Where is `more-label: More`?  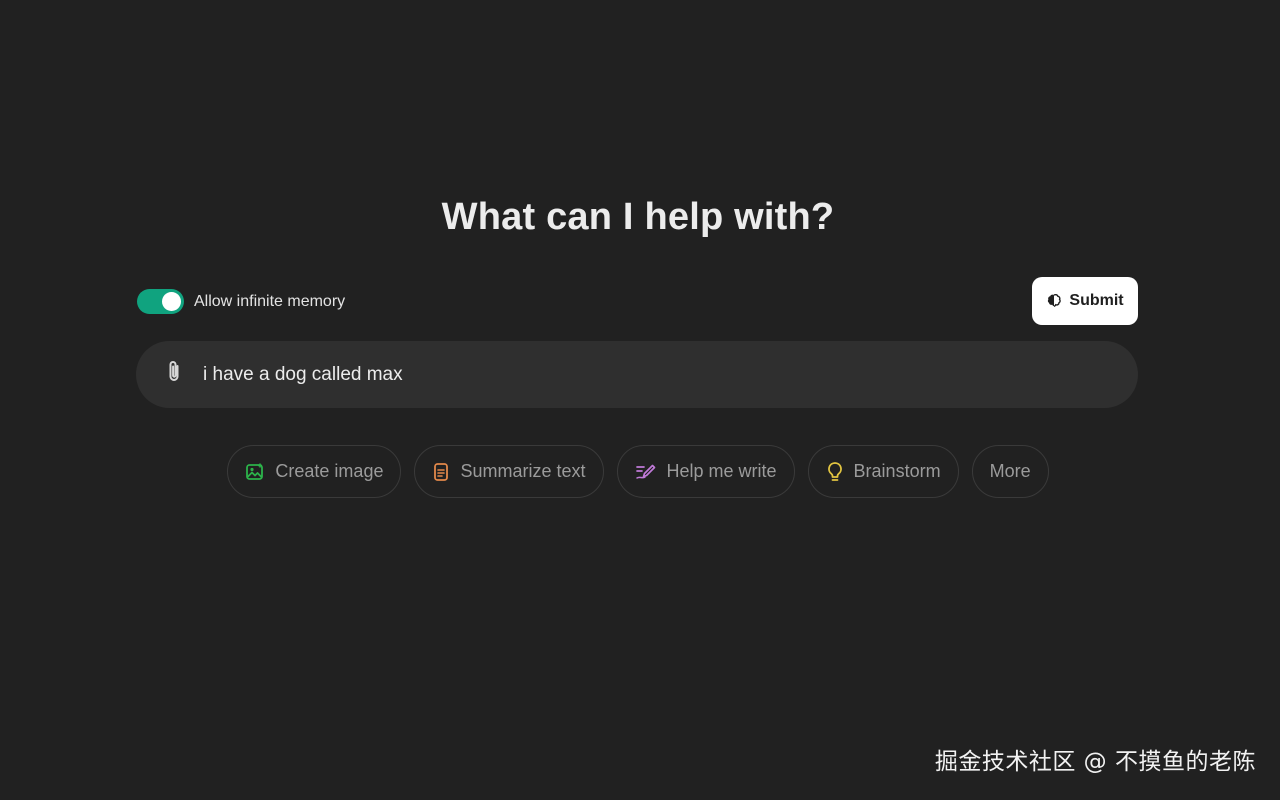
more-label: More is located at coordinates (1010, 471).